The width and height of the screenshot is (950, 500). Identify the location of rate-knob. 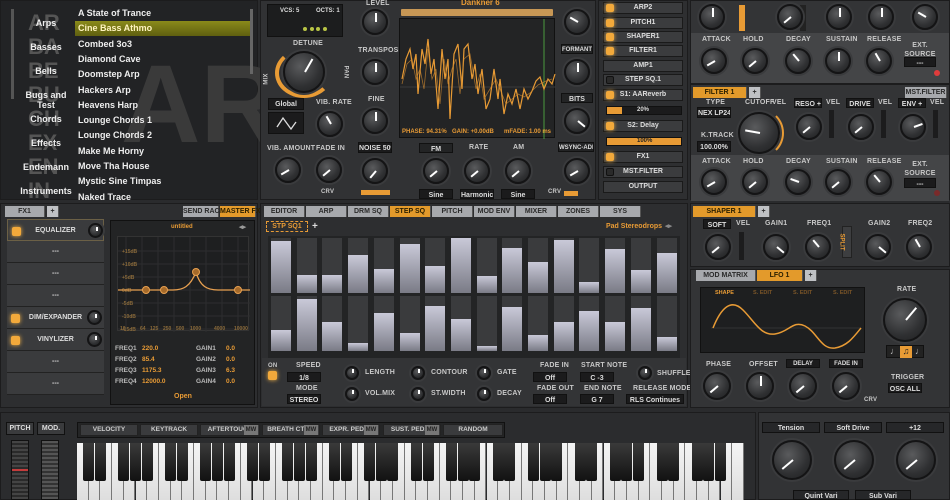
(477, 171).